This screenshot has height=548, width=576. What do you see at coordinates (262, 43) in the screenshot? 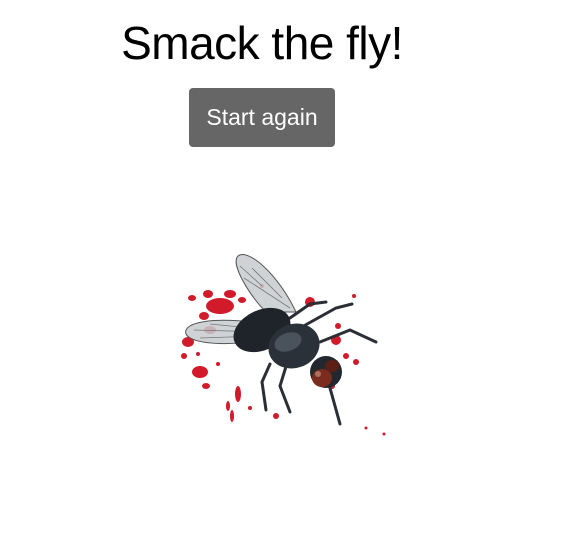
I see `page-title: Smack the fly!` at bounding box center [262, 43].